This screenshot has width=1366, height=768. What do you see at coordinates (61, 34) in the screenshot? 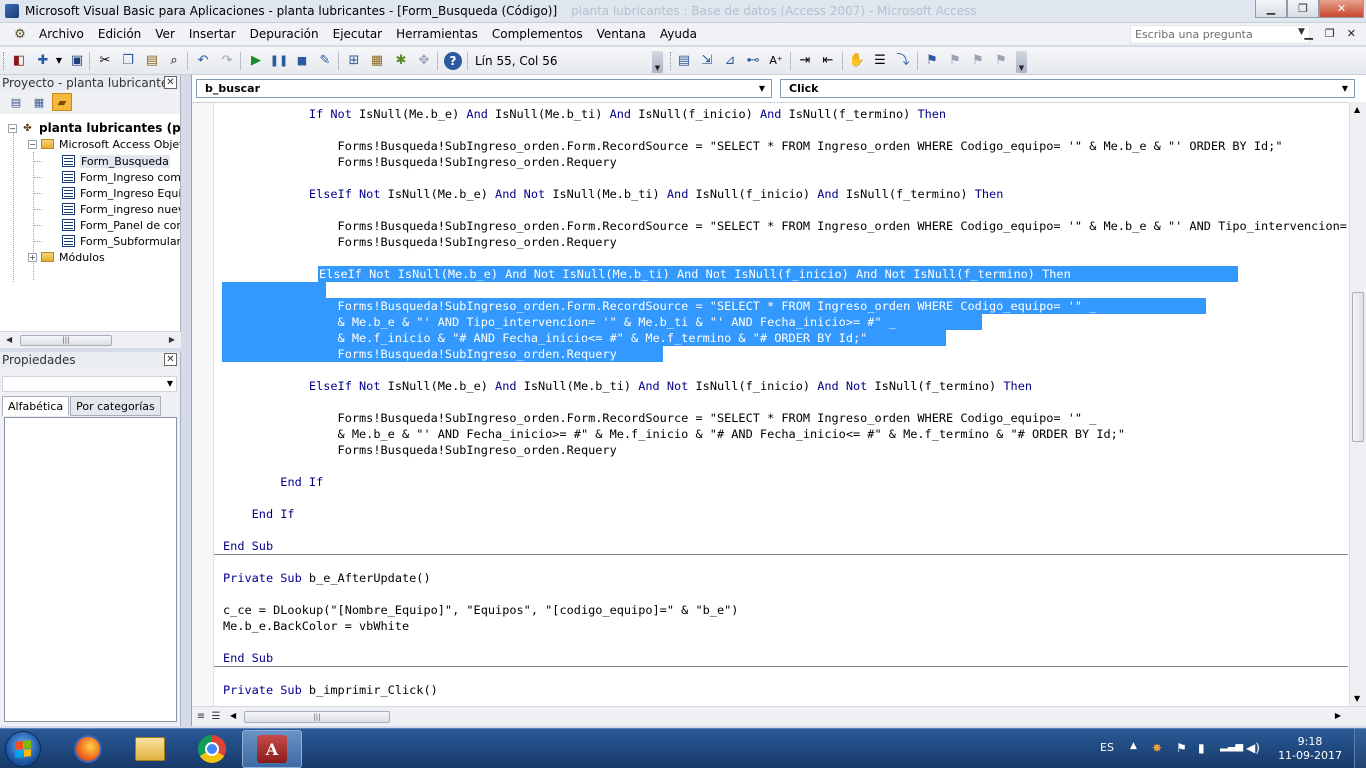
I see `menu-archivo: Archivo` at bounding box center [61, 34].